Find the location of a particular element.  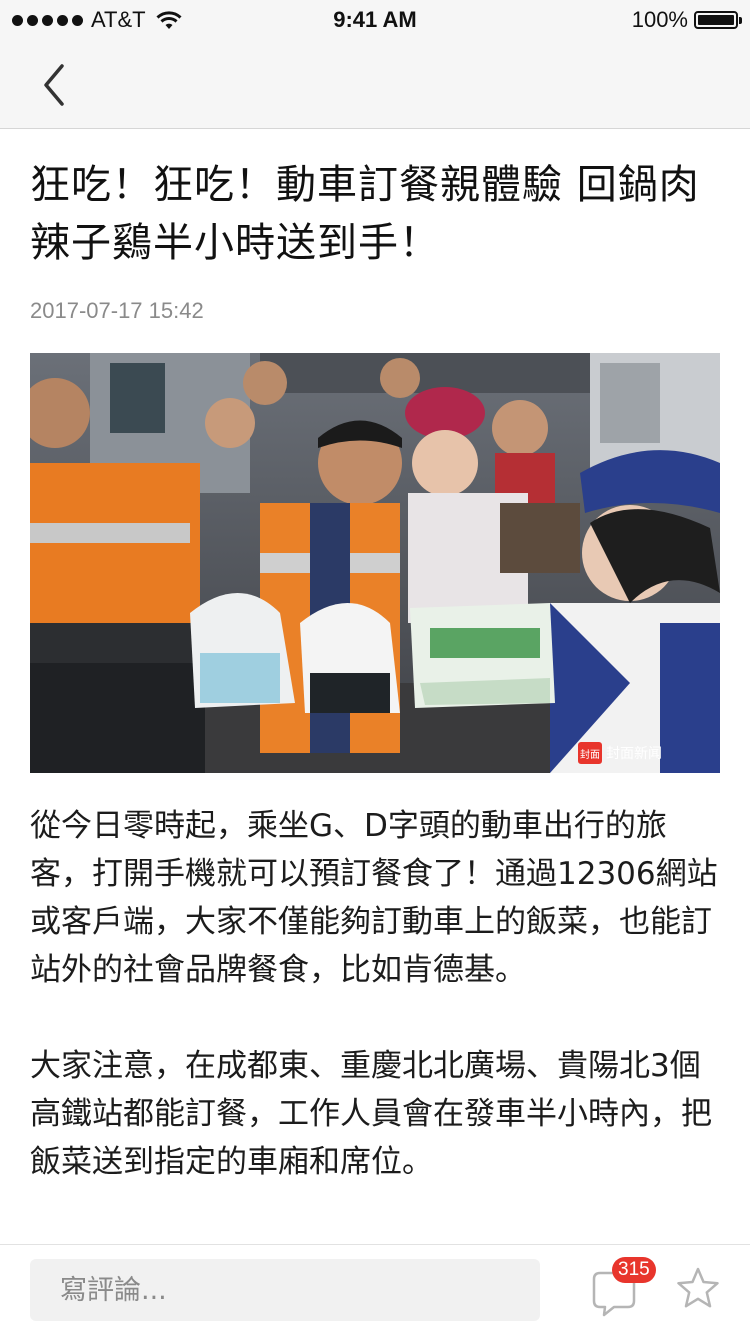

battery-icon is located at coordinates (718, 20).